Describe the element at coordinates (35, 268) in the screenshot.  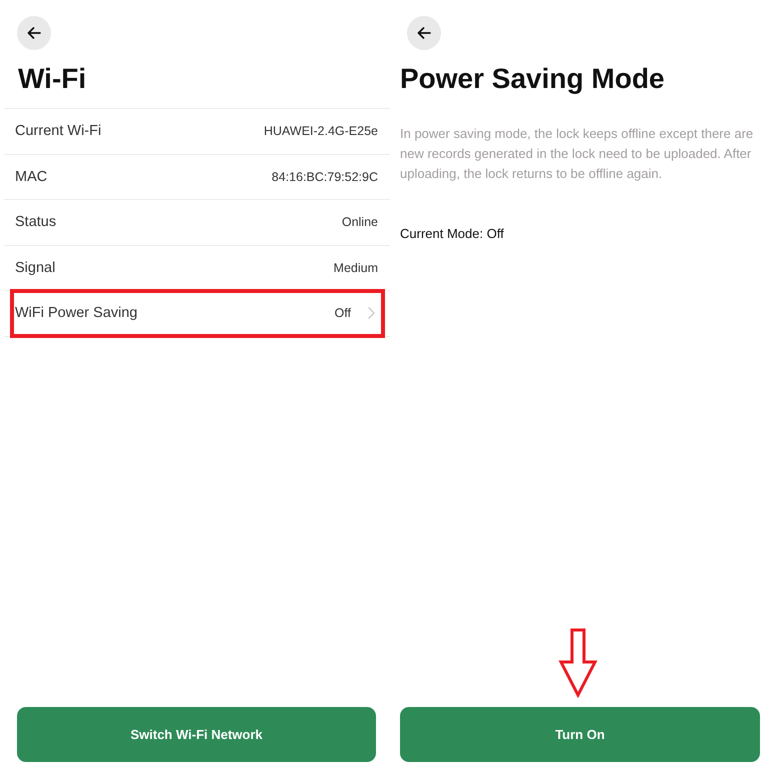
I see `row-label: Signal` at that location.